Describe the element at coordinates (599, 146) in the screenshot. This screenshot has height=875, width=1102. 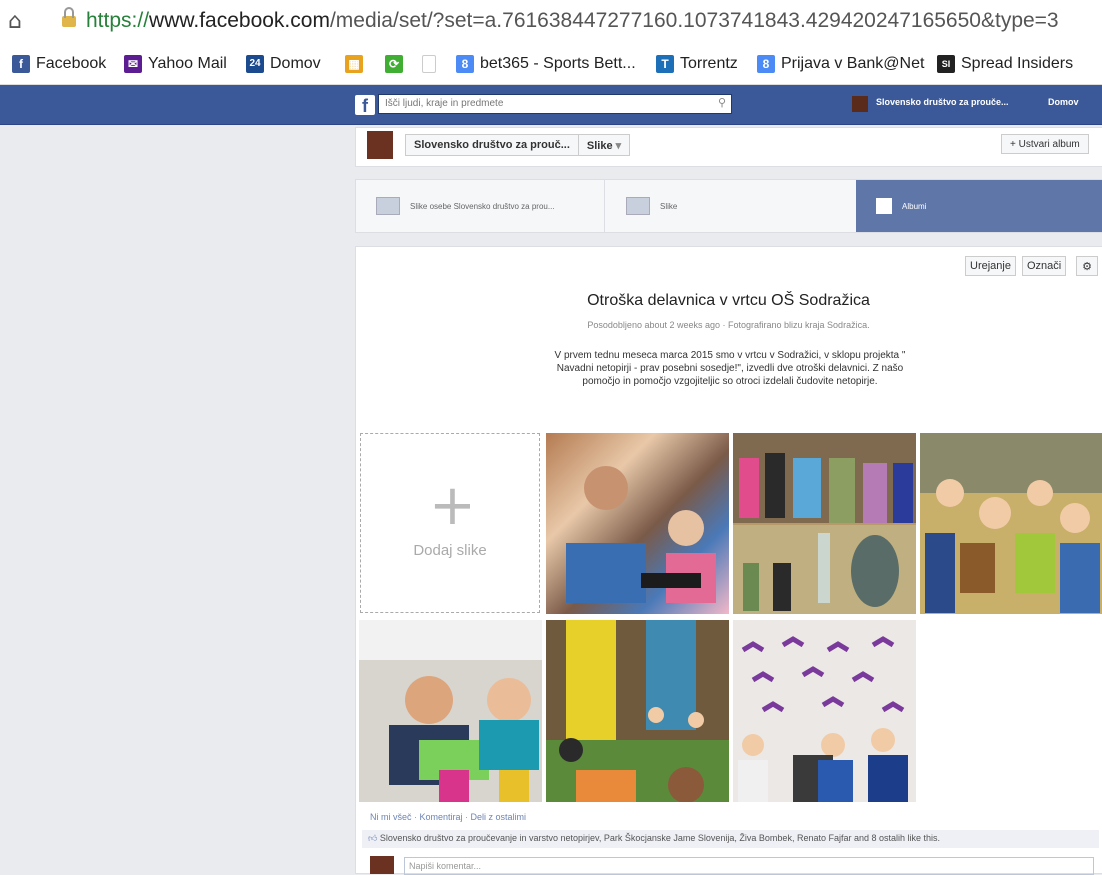
I see `type-selector-label: Slike` at that location.